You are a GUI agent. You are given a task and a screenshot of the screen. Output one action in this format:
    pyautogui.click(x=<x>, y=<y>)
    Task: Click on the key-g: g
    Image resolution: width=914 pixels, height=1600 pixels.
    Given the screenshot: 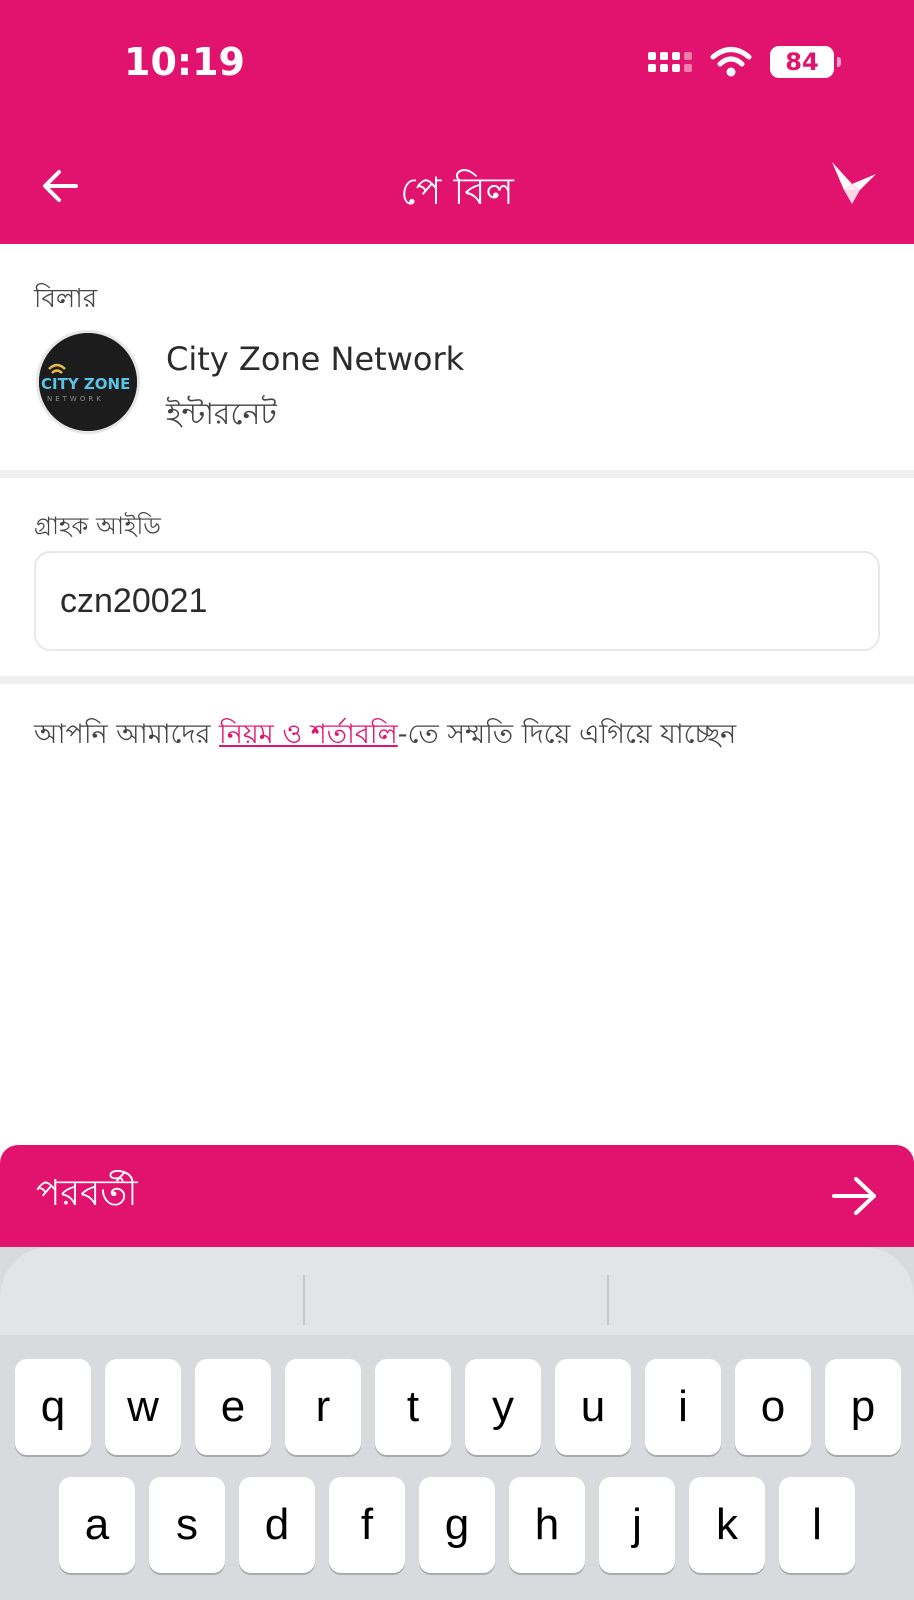 What is the action you would take?
    pyautogui.click(x=457, y=1525)
    